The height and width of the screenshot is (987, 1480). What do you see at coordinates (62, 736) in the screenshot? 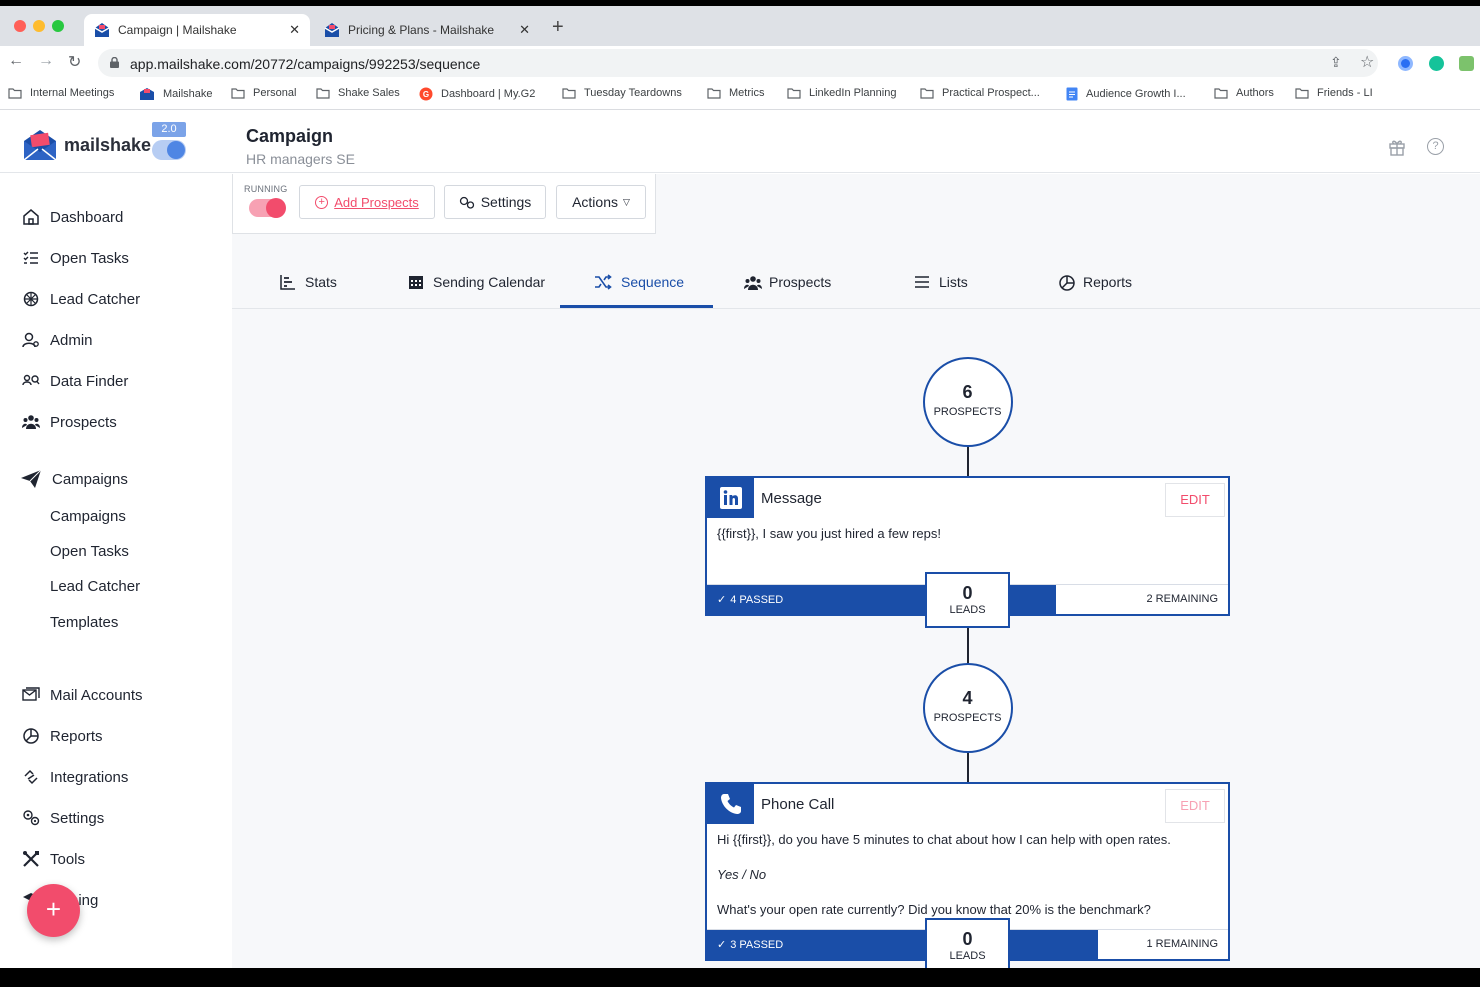
I see `sidebar-item-reports: Reports` at bounding box center [62, 736].